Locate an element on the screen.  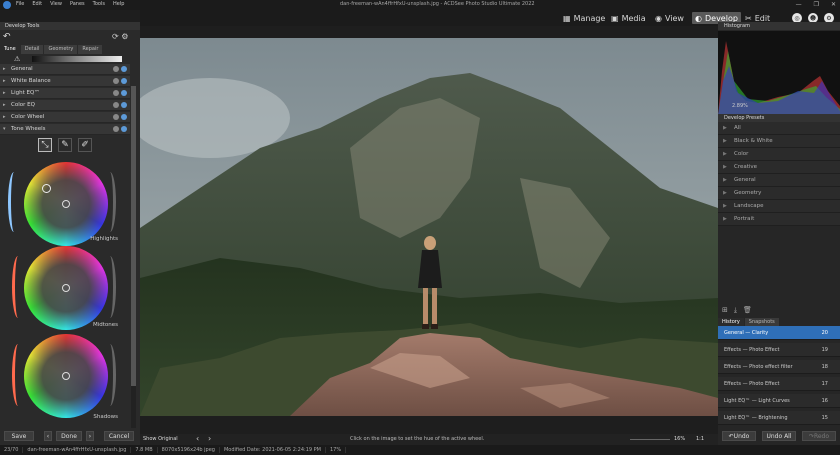
redo-label: Redo is located at coordinates (821, 436).